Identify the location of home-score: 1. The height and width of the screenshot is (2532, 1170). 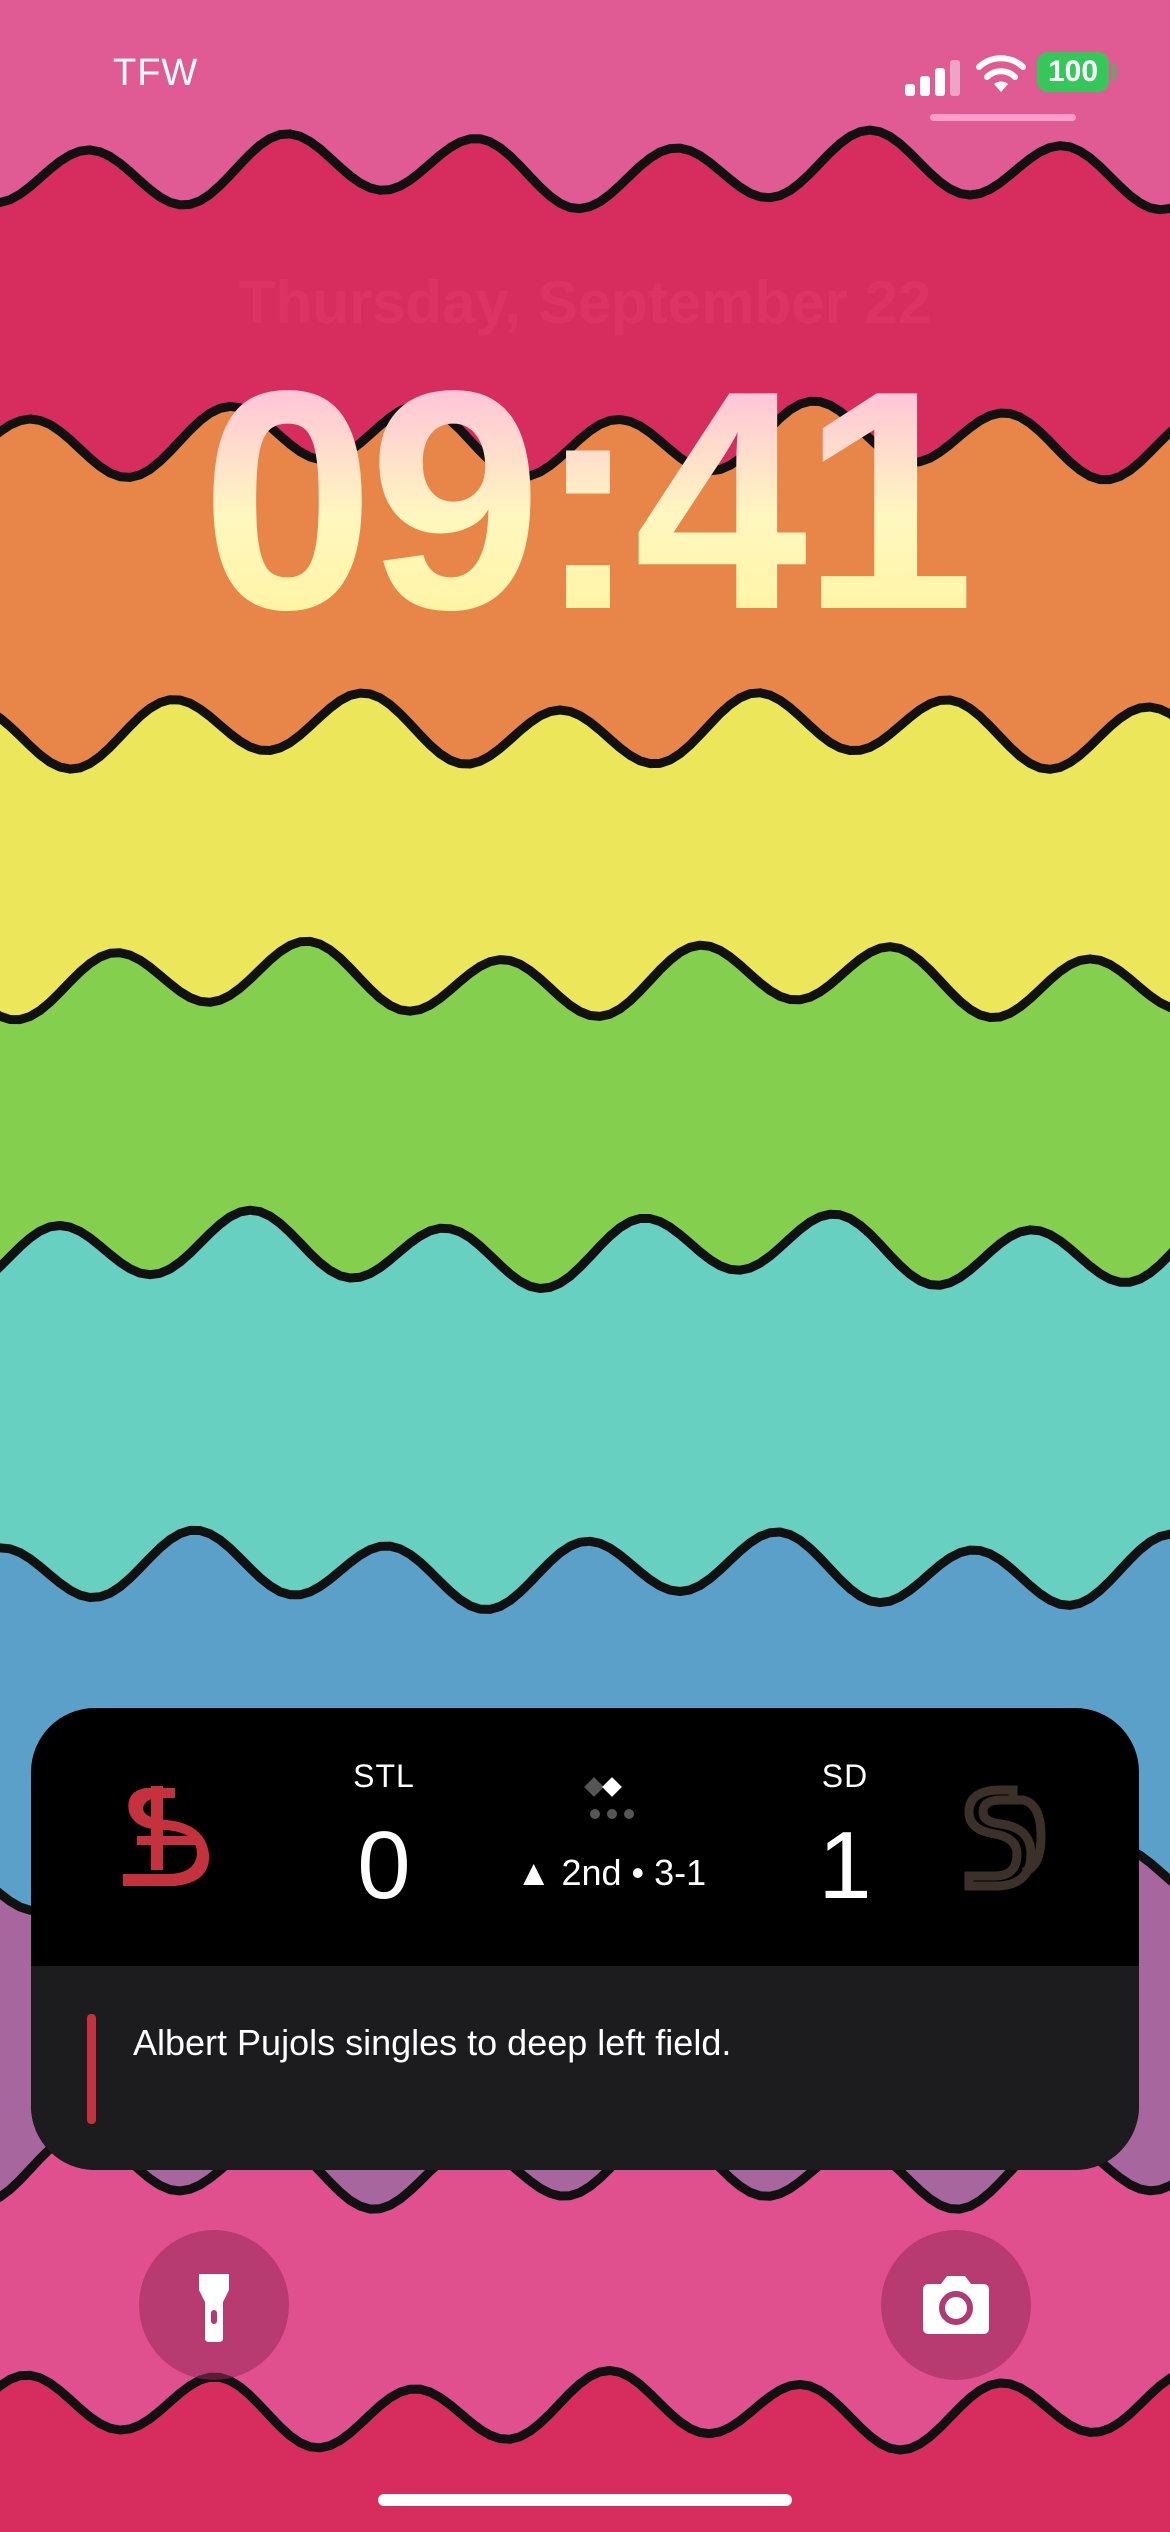
(845, 1865).